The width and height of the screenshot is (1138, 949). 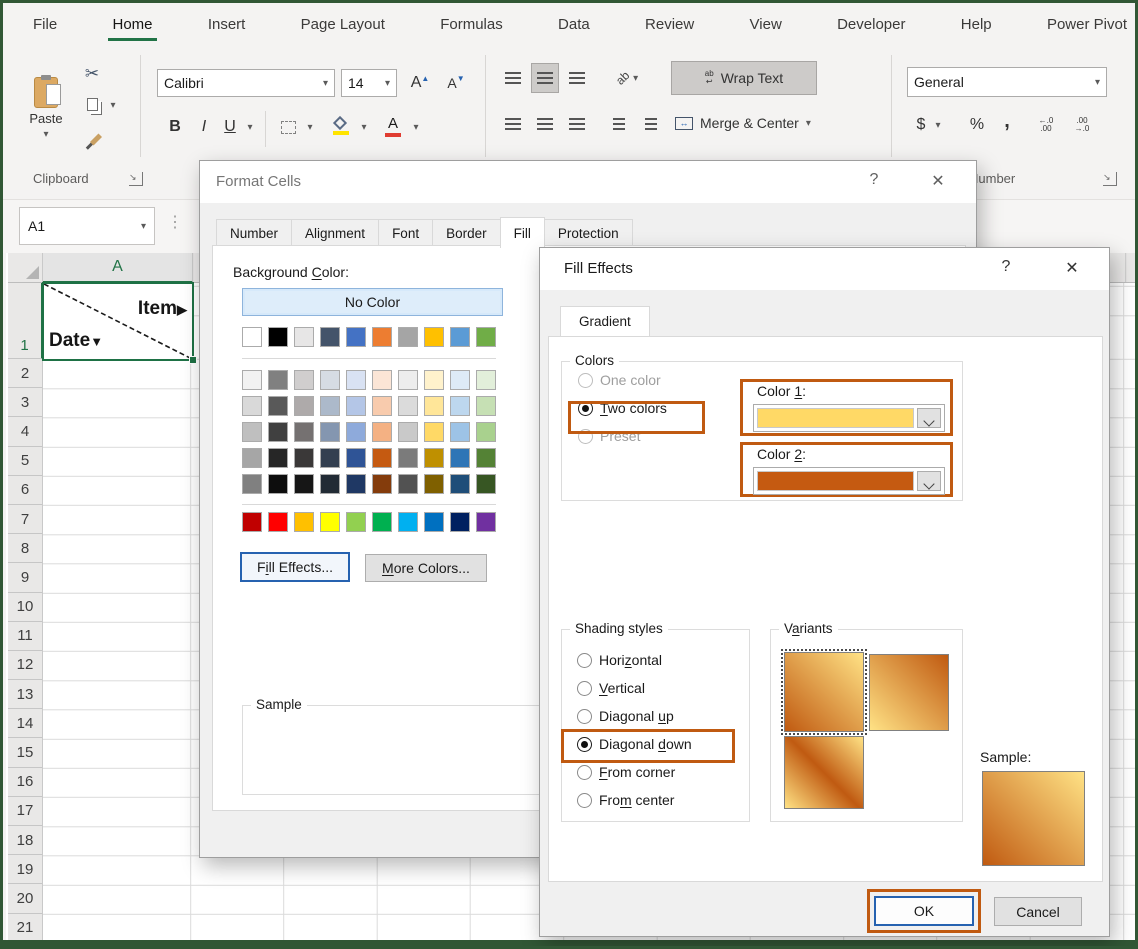 I want to click on preset-radio: Preset, so click(x=609, y=436).